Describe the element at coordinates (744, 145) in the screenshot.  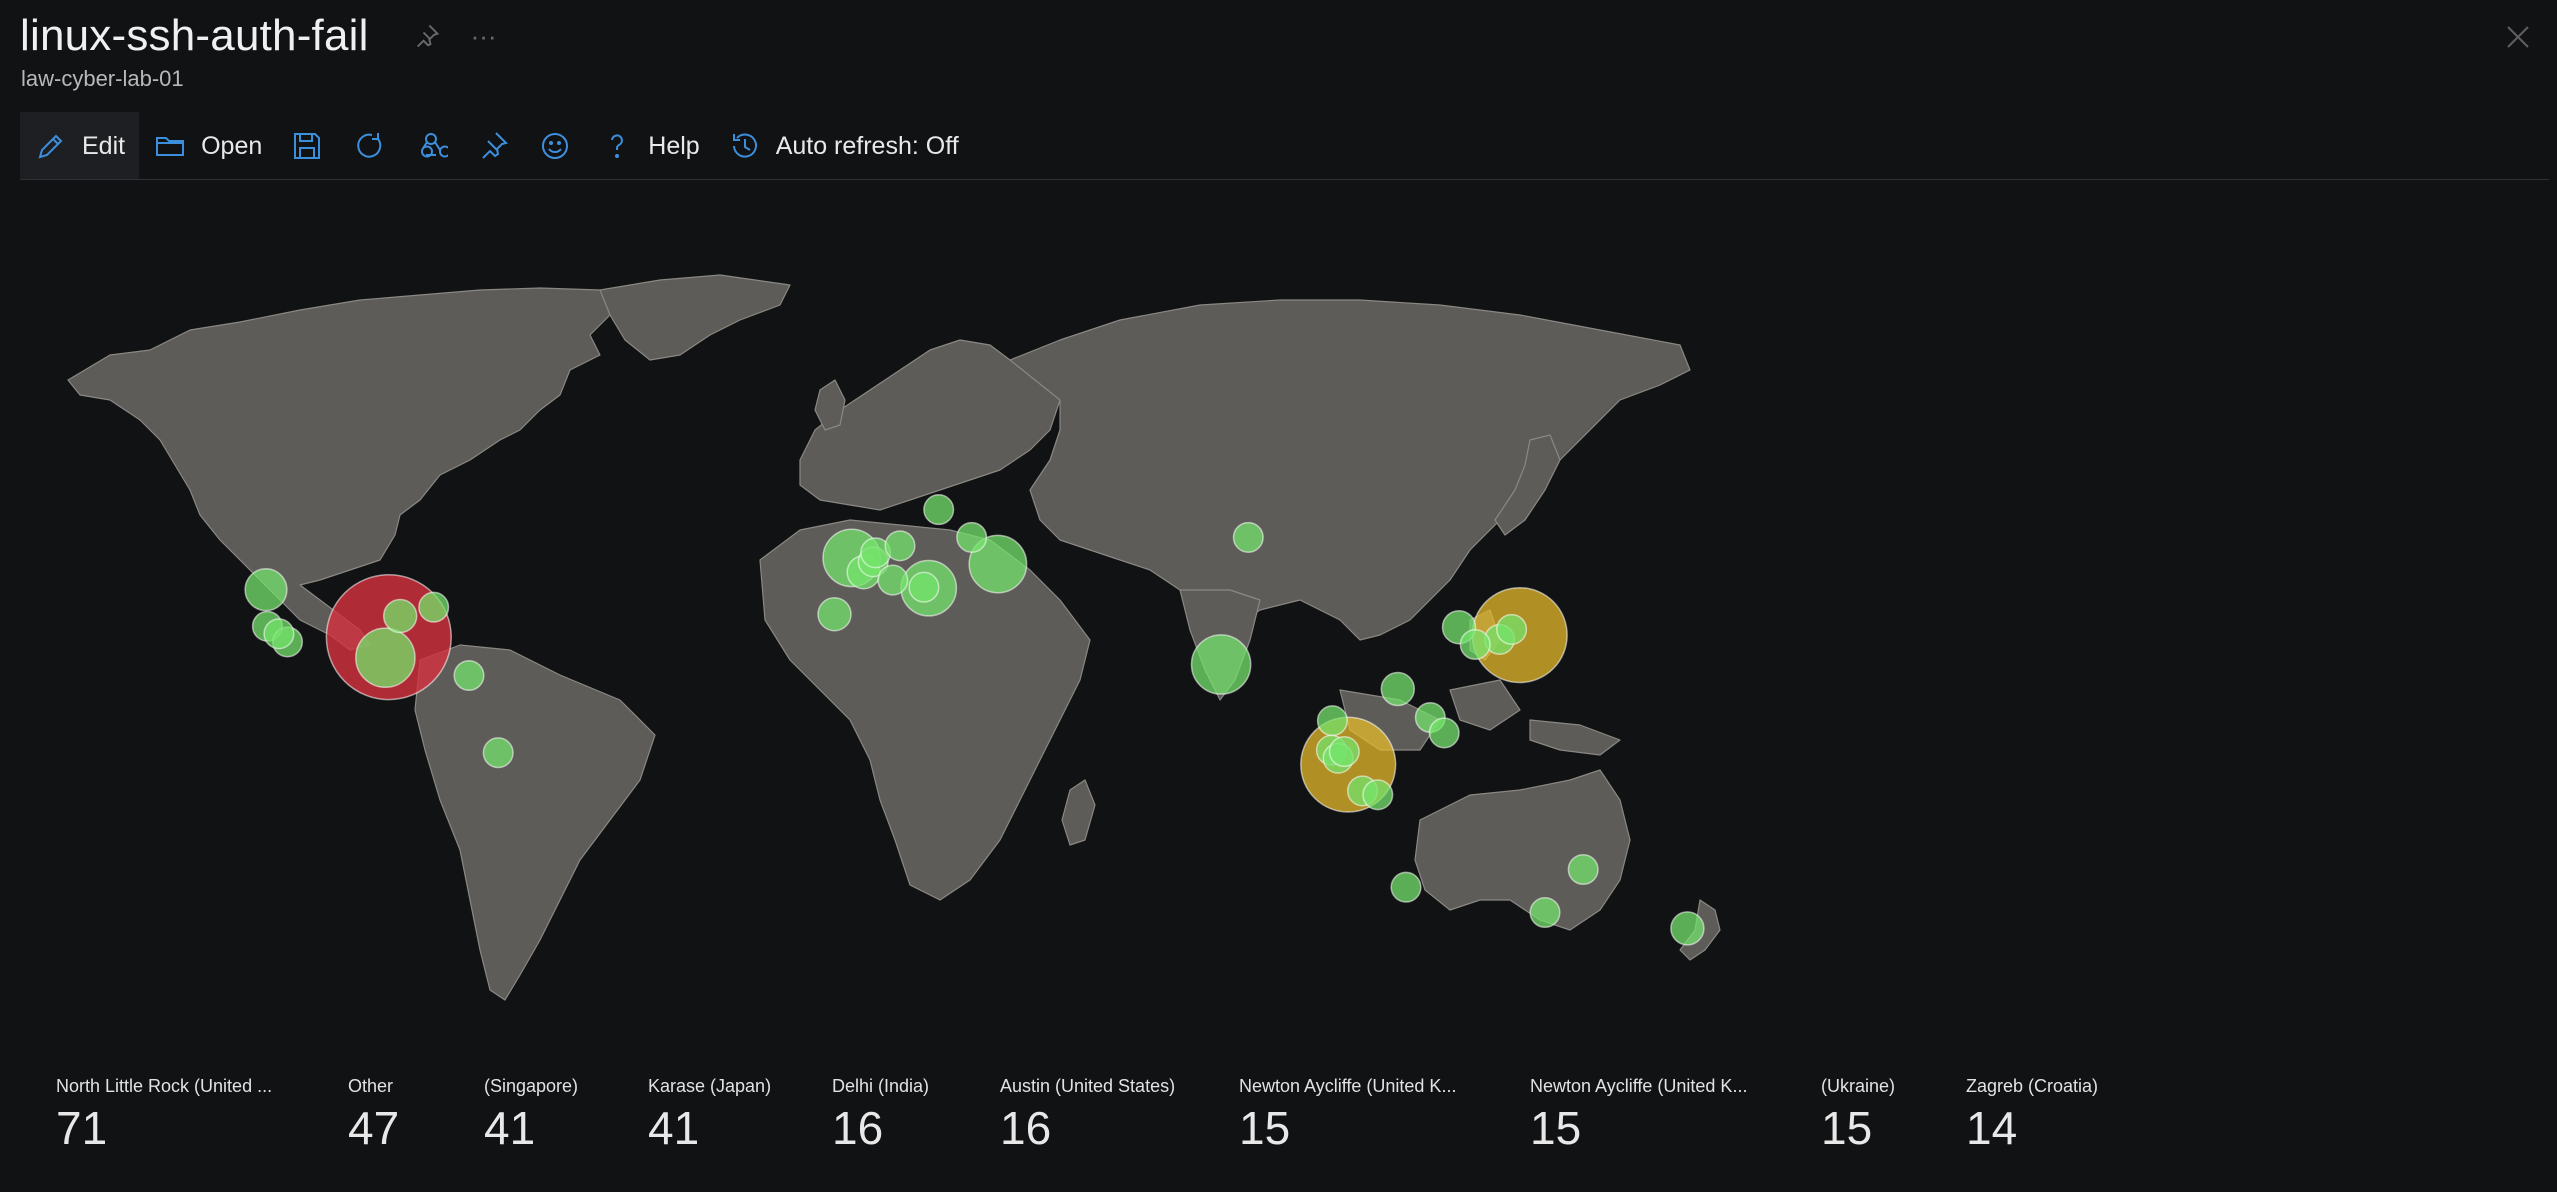
I see `history-clock-icon` at that location.